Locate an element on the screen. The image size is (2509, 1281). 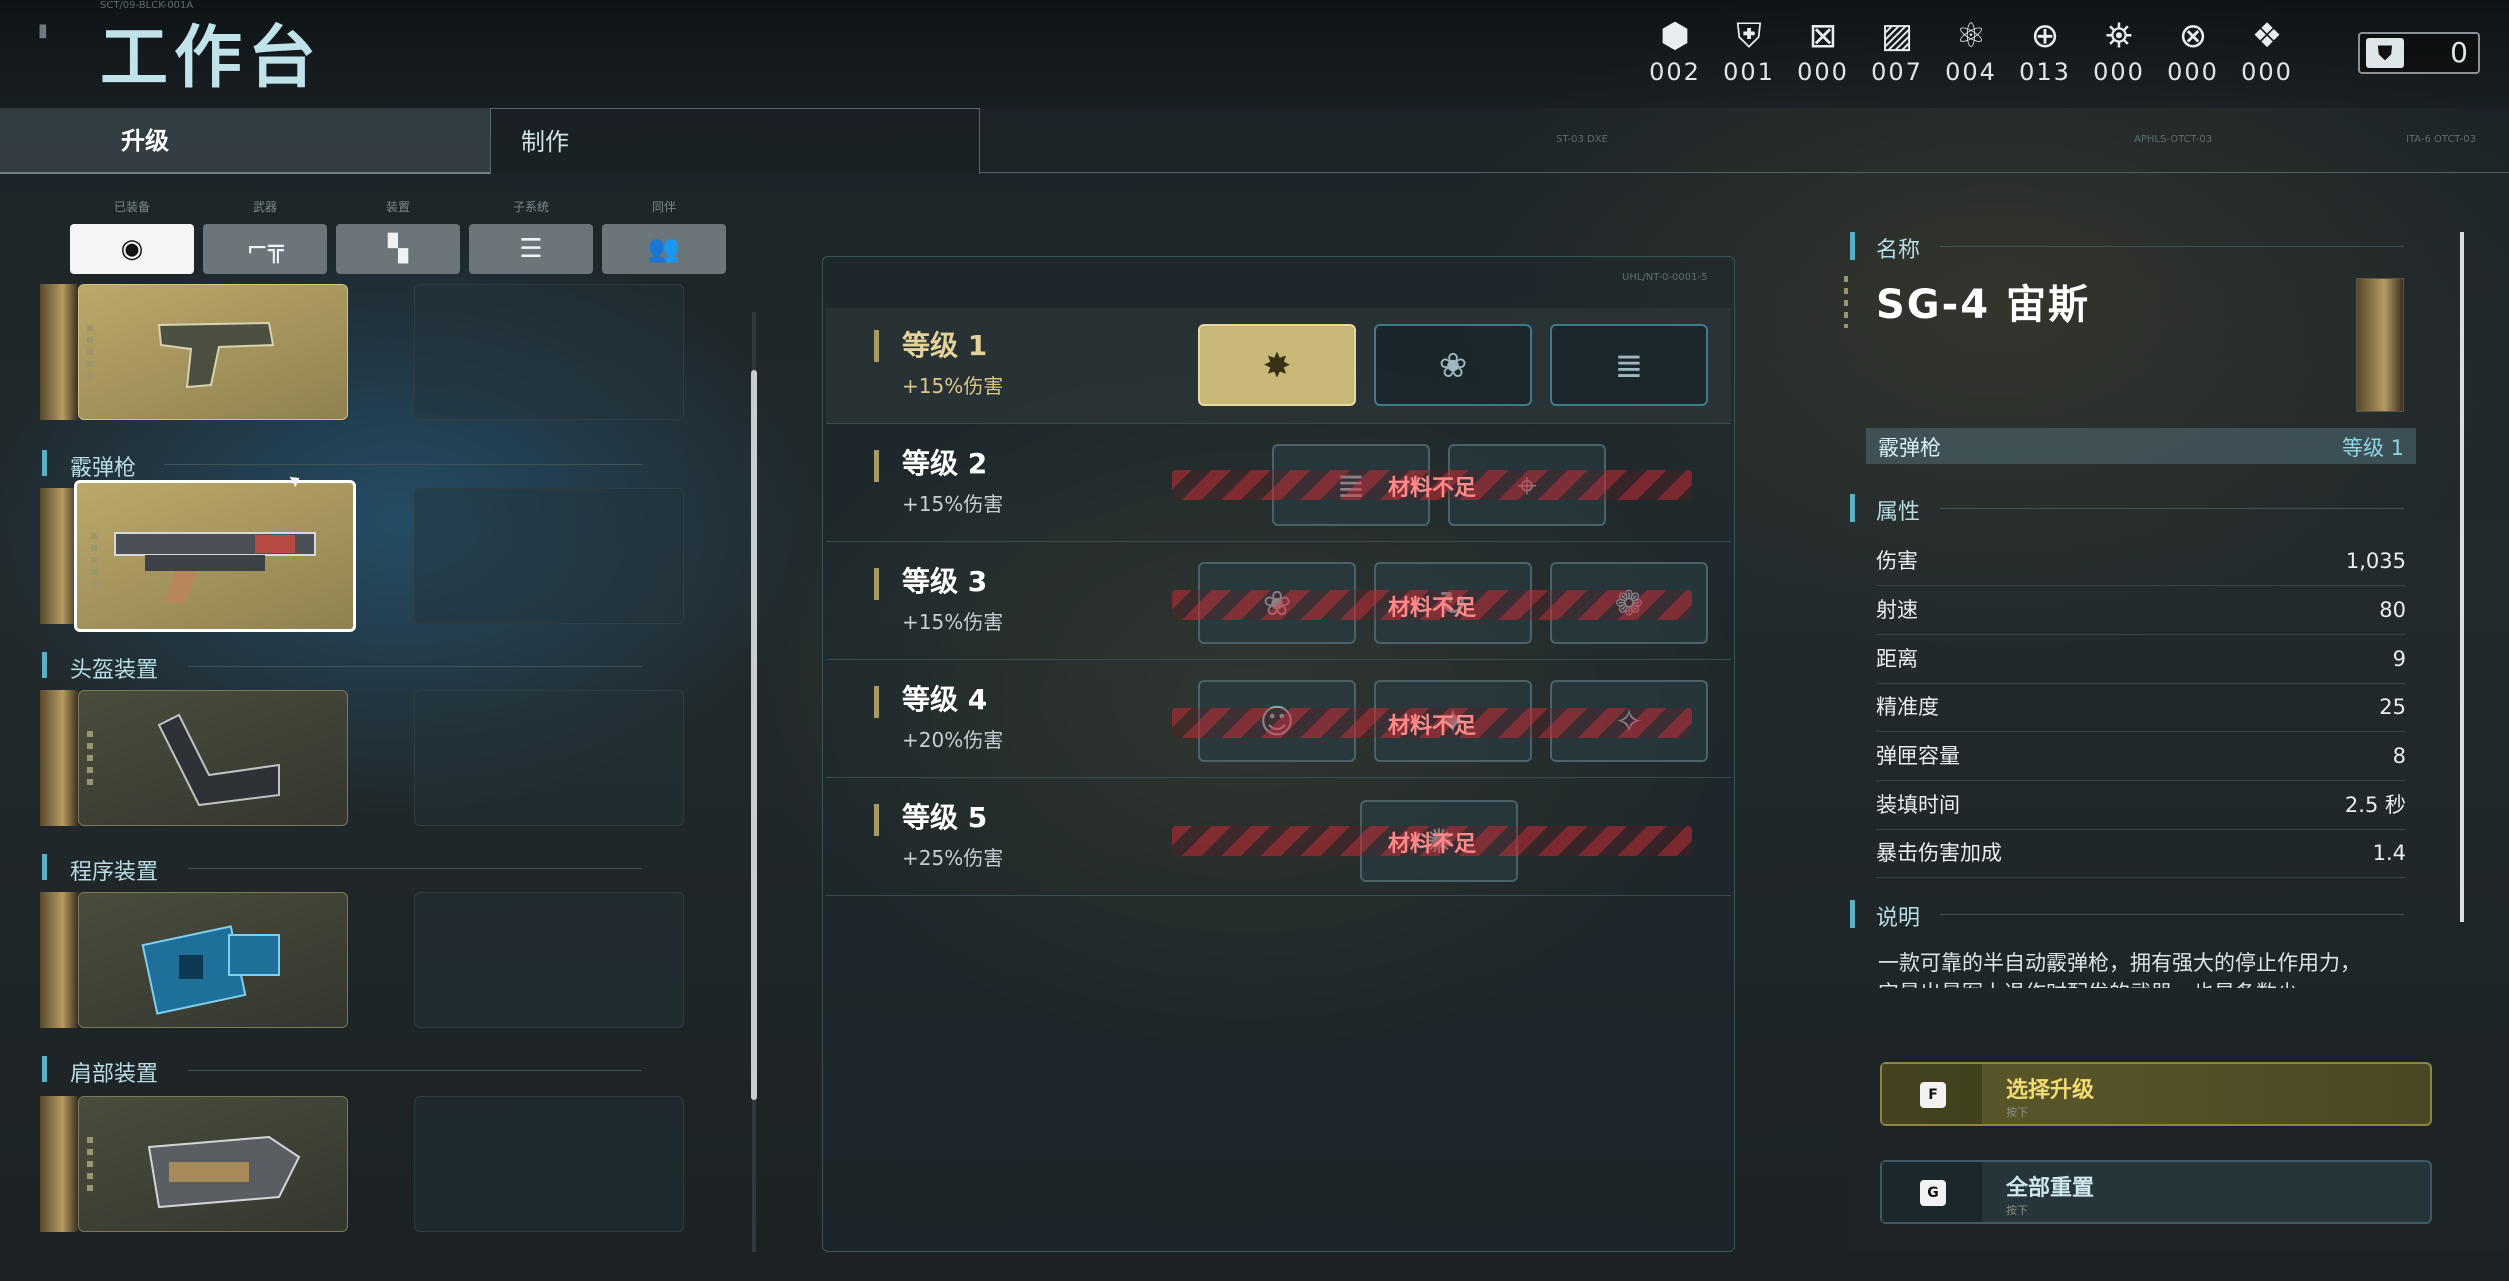
cylinder-icon: ❀ is located at coordinates (1453, 366).